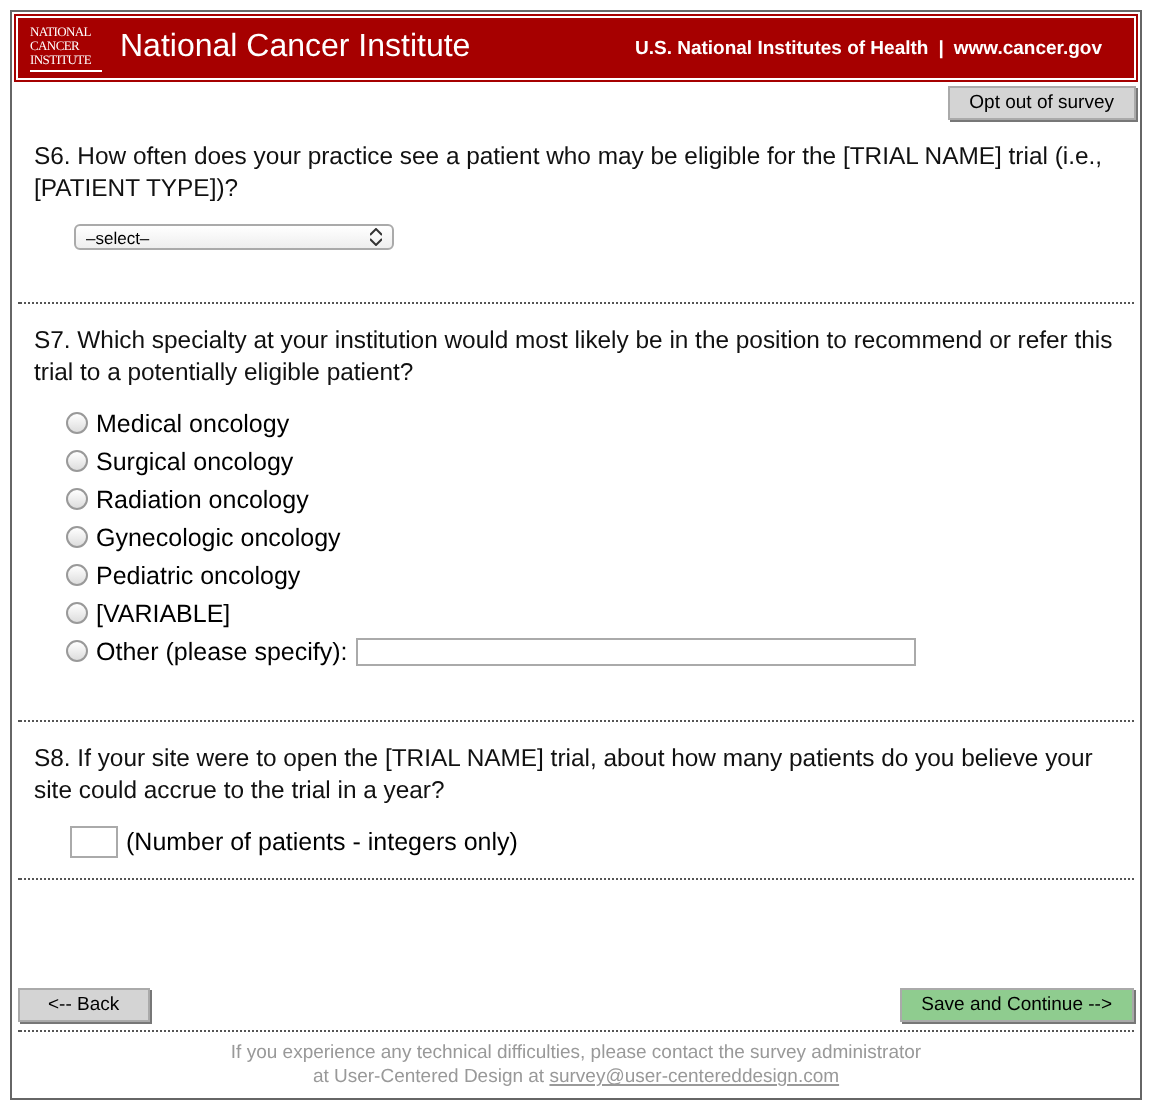 The image size is (1156, 1110). I want to click on option-label: Medical oncology, so click(193, 423).